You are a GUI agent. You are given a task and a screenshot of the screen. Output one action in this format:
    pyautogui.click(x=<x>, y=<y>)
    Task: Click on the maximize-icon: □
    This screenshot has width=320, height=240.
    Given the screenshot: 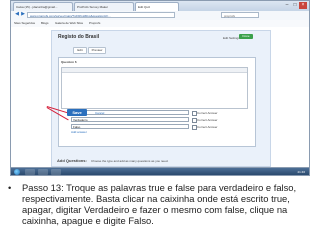 What is the action you would take?
    pyautogui.click(x=295, y=5)
    